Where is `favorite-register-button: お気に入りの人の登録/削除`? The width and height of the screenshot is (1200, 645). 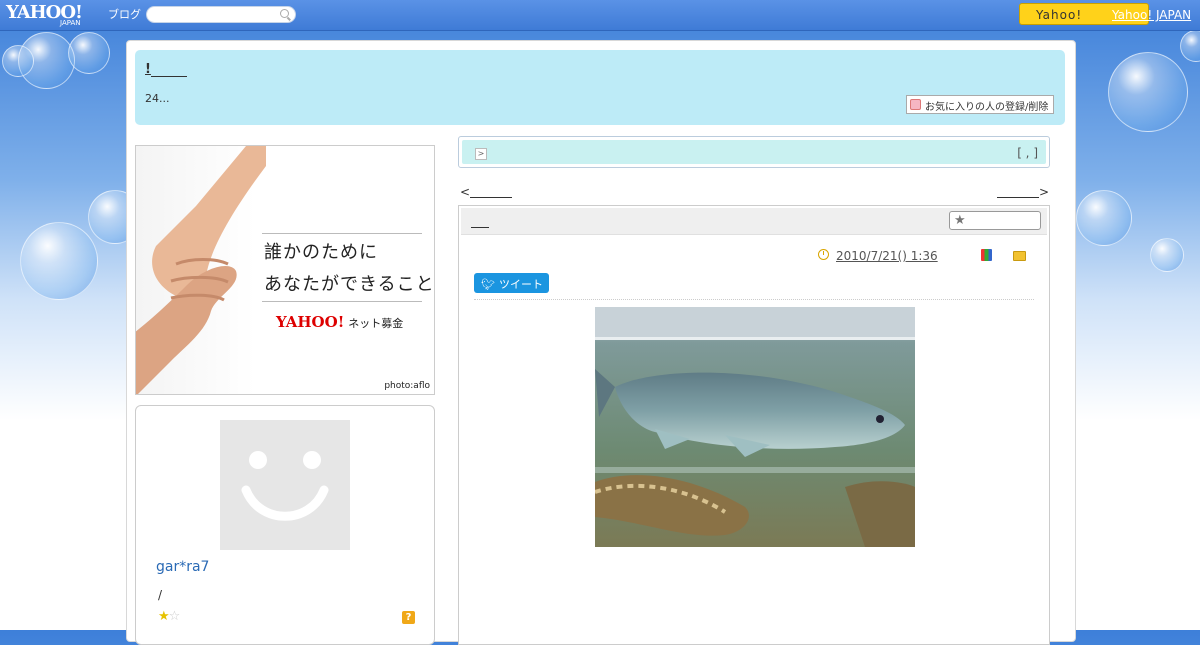 favorite-register-button: お気に入りの人の登録/削除 is located at coordinates (980, 104).